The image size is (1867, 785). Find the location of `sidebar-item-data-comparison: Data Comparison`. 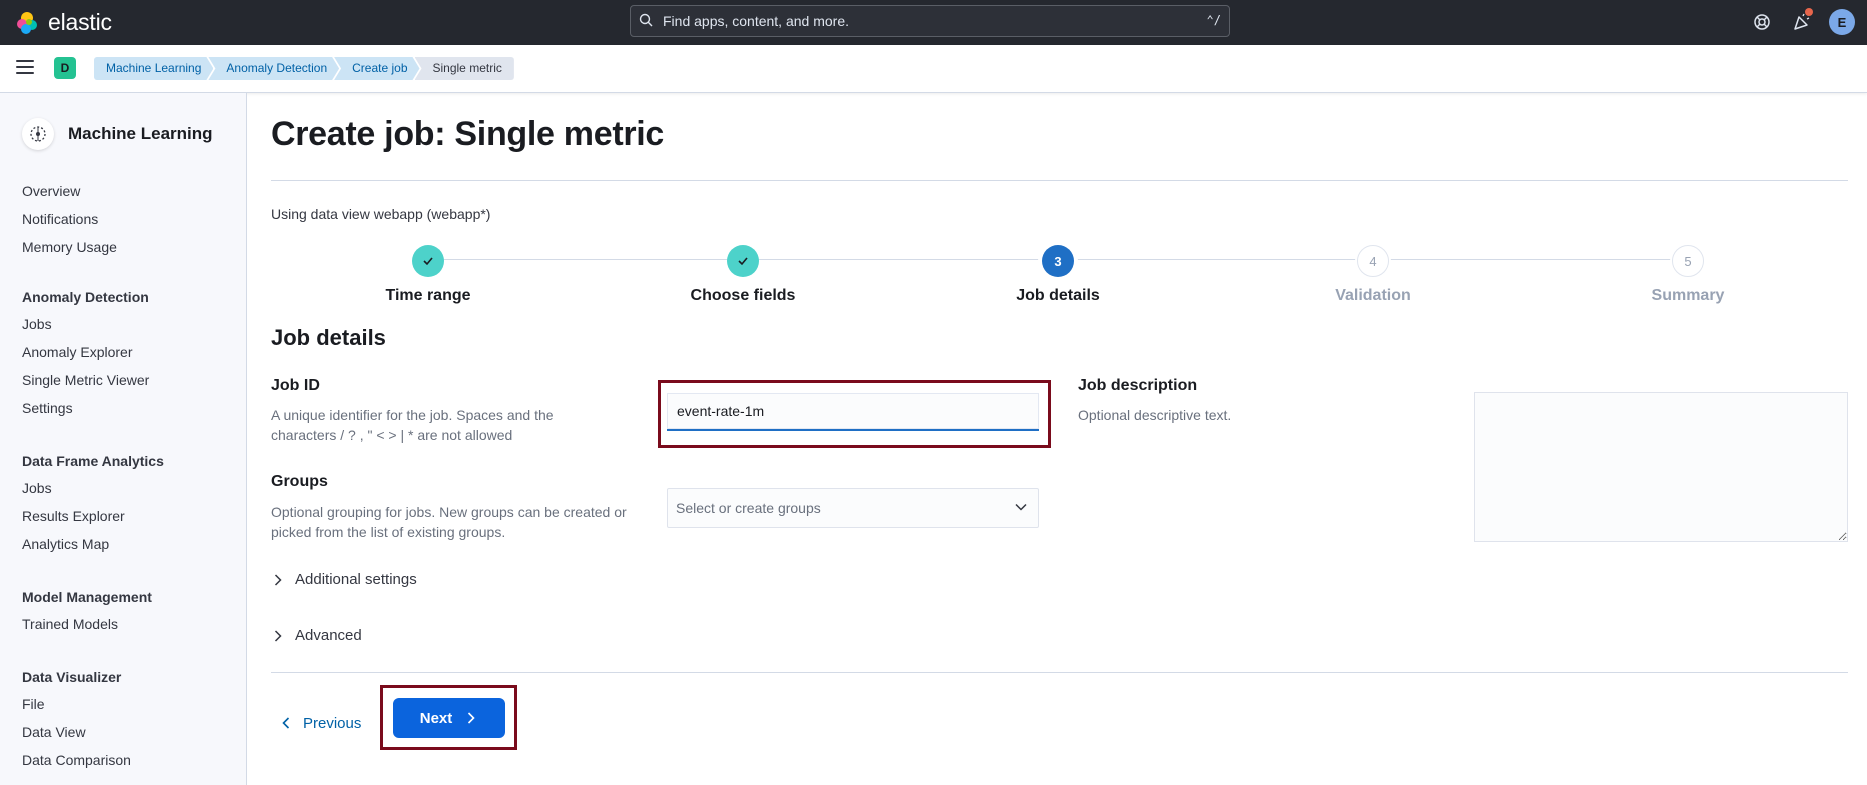

sidebar-item-data-comparison: Data Comparison is located at coordinates (76, 760).